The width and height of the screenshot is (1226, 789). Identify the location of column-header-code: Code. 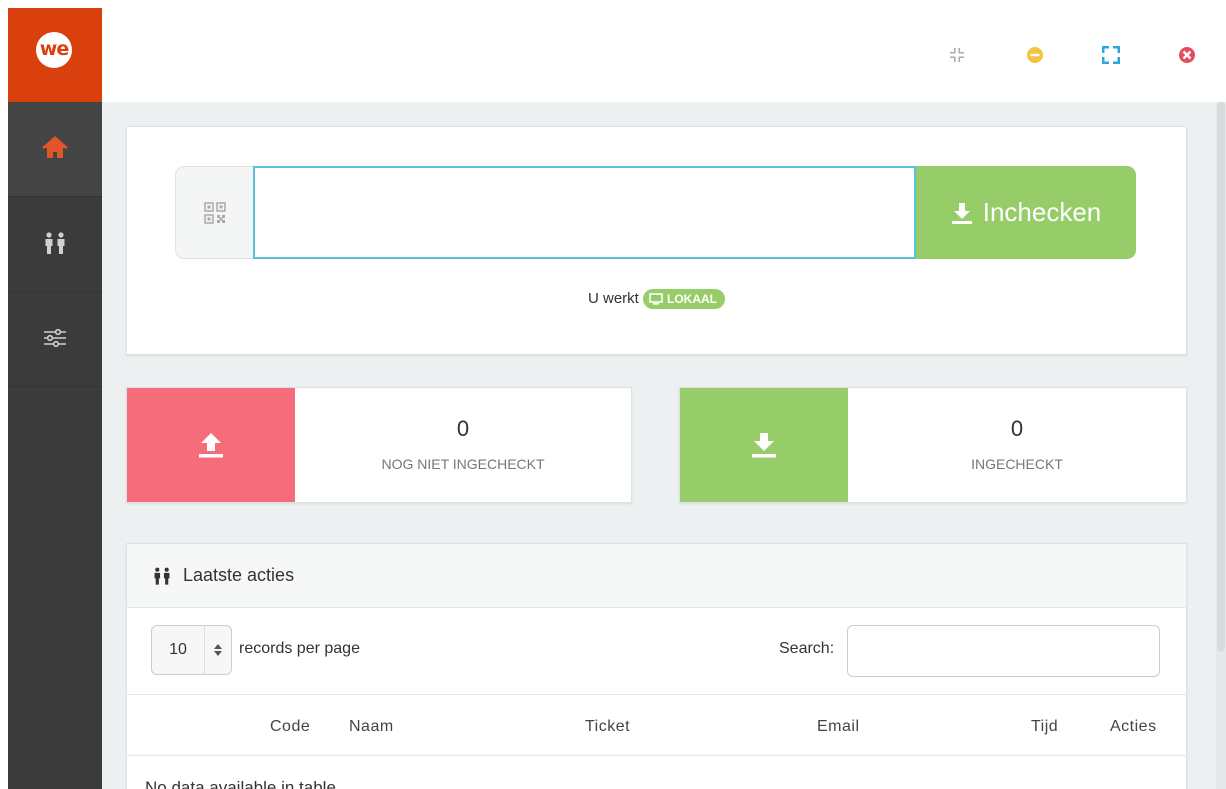
(290, 727).